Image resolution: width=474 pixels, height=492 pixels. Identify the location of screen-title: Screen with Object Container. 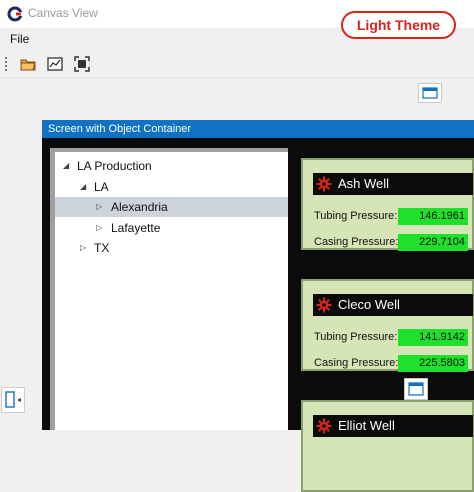
(258, 129).